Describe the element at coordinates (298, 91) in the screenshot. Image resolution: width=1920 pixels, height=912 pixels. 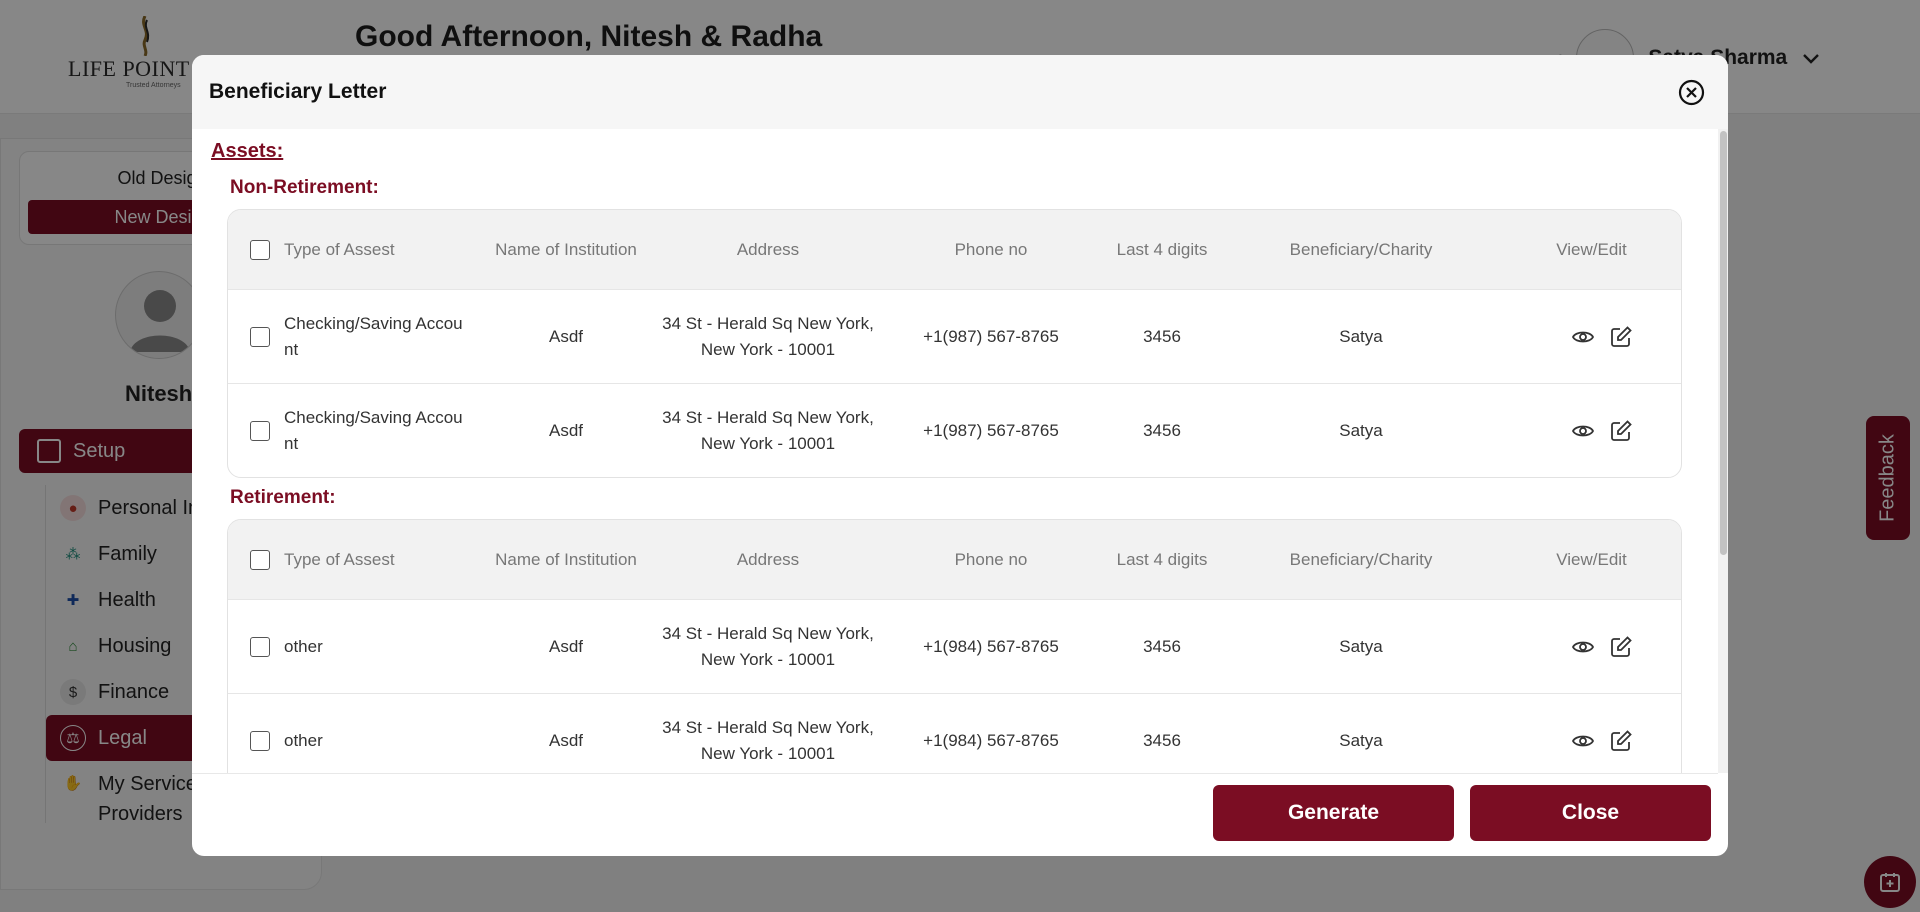
I see `modal-title: Beneficiary Letter` at that location.